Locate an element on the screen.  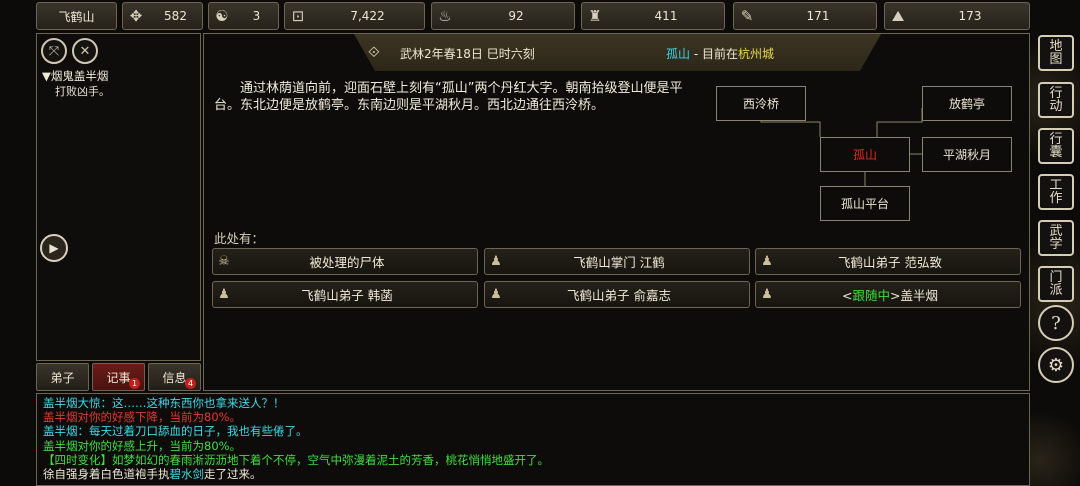
stat-scroll: ✎ 171 is located at coordinates (805, 16).